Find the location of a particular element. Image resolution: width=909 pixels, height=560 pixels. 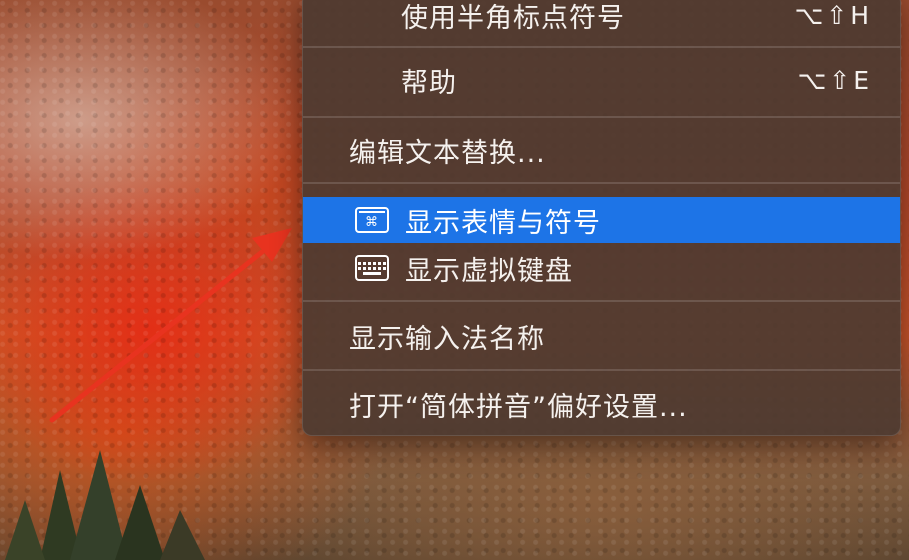

emoji-keyboard-icon: ⌘ is located at coordinates (372, 220).